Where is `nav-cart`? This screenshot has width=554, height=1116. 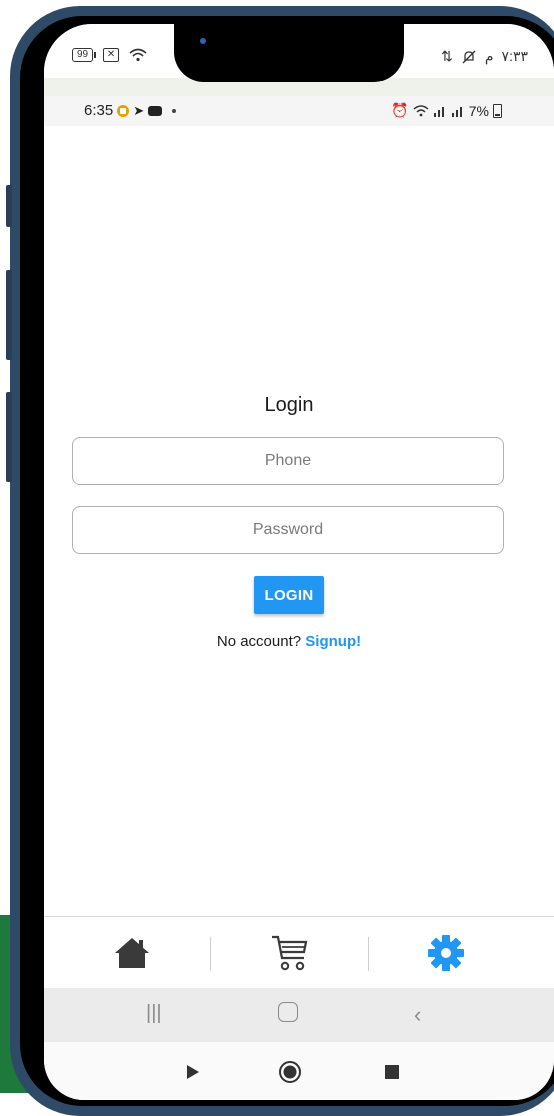
nav-cart is located at coordinates (290, 953).